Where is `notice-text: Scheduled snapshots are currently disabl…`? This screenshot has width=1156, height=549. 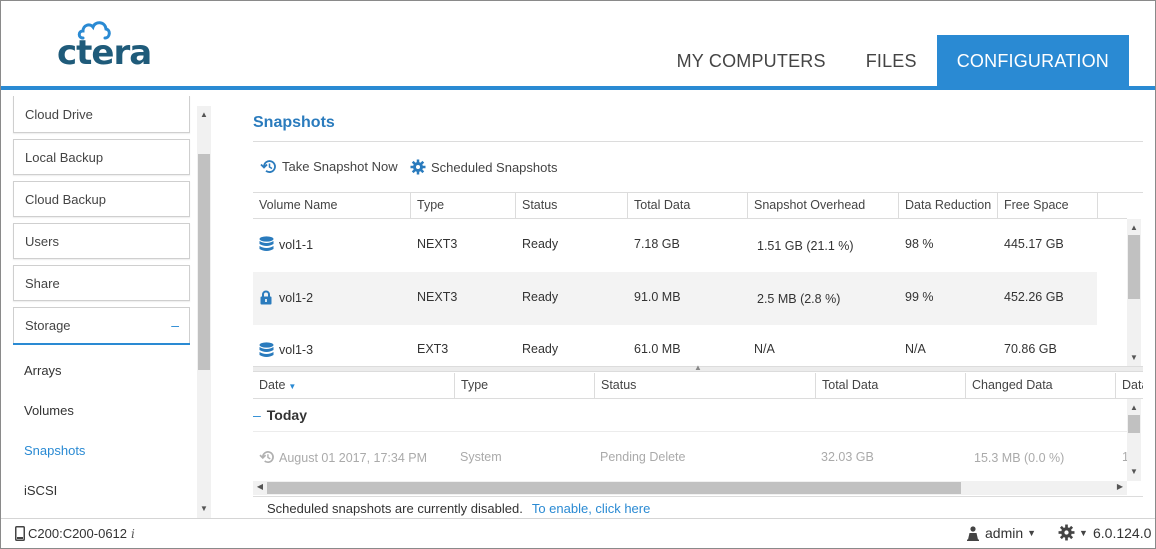
notice-text: Scheduled snapshots are currently disabl… is located at coordinates (395, 508).